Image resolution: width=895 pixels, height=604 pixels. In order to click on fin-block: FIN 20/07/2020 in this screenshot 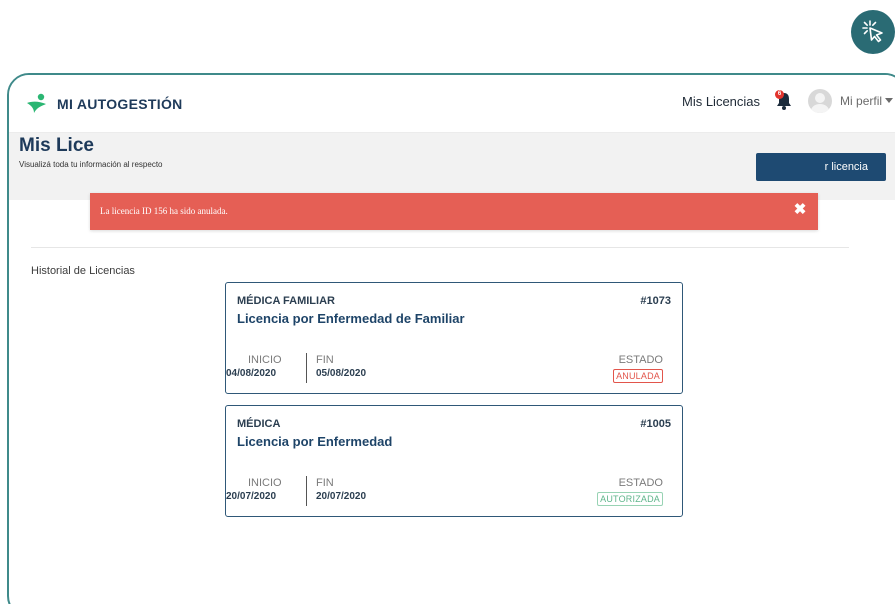, I will do `click(341, 489)`.